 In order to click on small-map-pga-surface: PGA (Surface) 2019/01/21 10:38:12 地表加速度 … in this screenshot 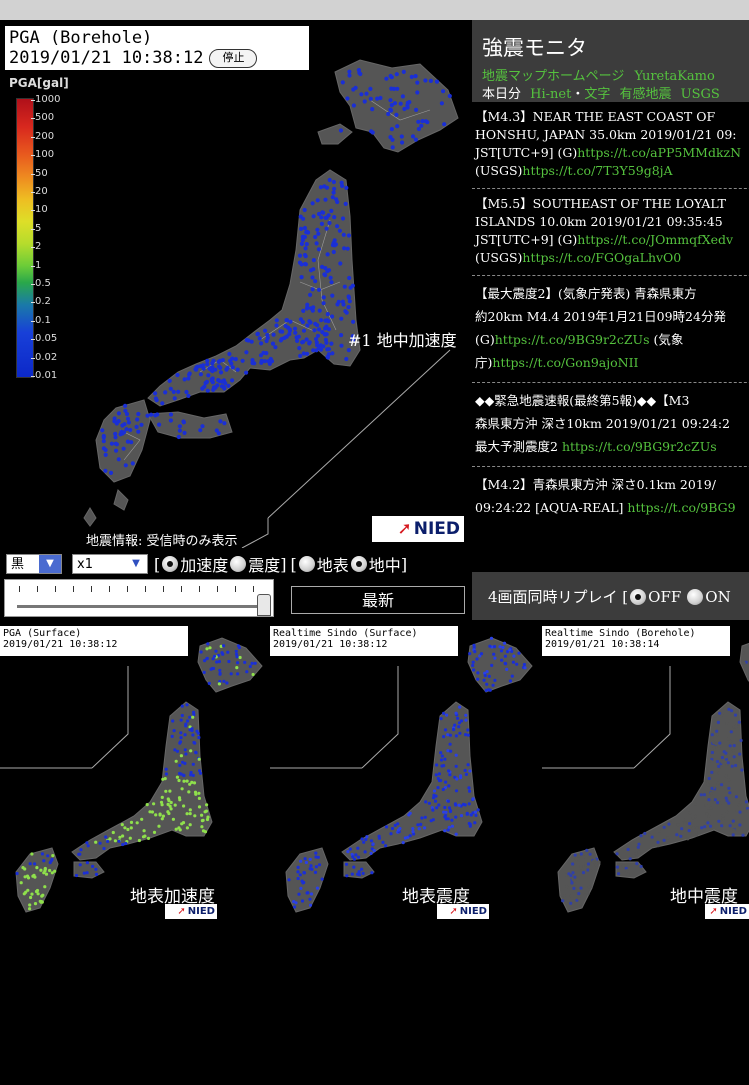, I will do `click(134, 773)`.